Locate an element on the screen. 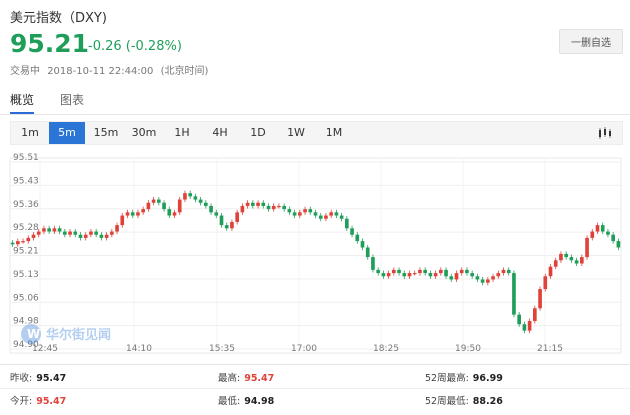 Image resolution: width=630 pixels, height=415 pixels. active-tab-indicator is located at coordinates (22, 113).